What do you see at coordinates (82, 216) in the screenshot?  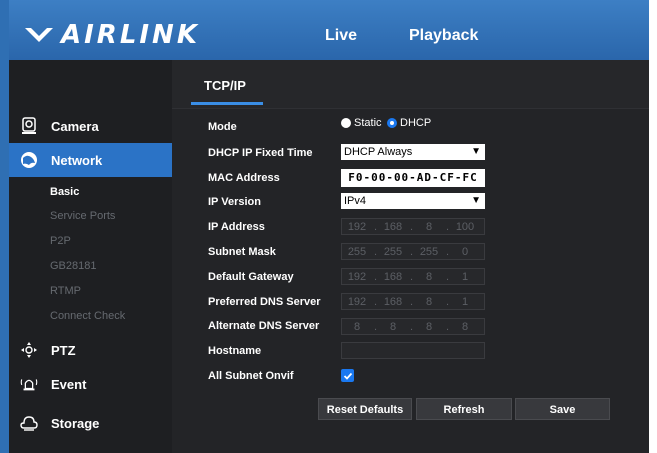 I see `sidebar-subitem-service-ports: Service Ports` at bounding box center [82, 216].